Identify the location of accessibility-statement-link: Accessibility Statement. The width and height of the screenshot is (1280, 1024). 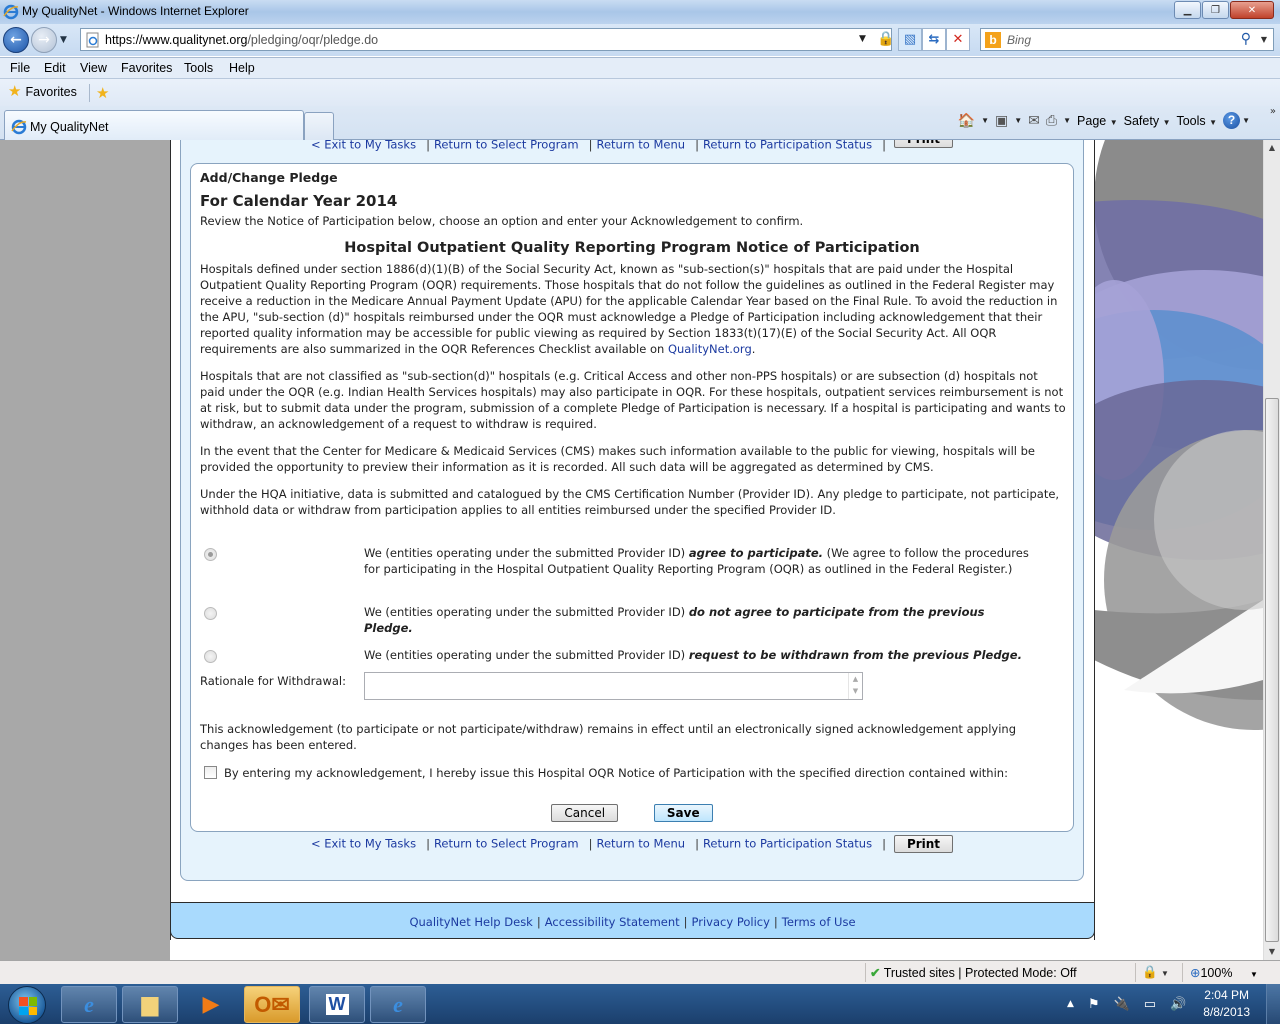
(612, 922).